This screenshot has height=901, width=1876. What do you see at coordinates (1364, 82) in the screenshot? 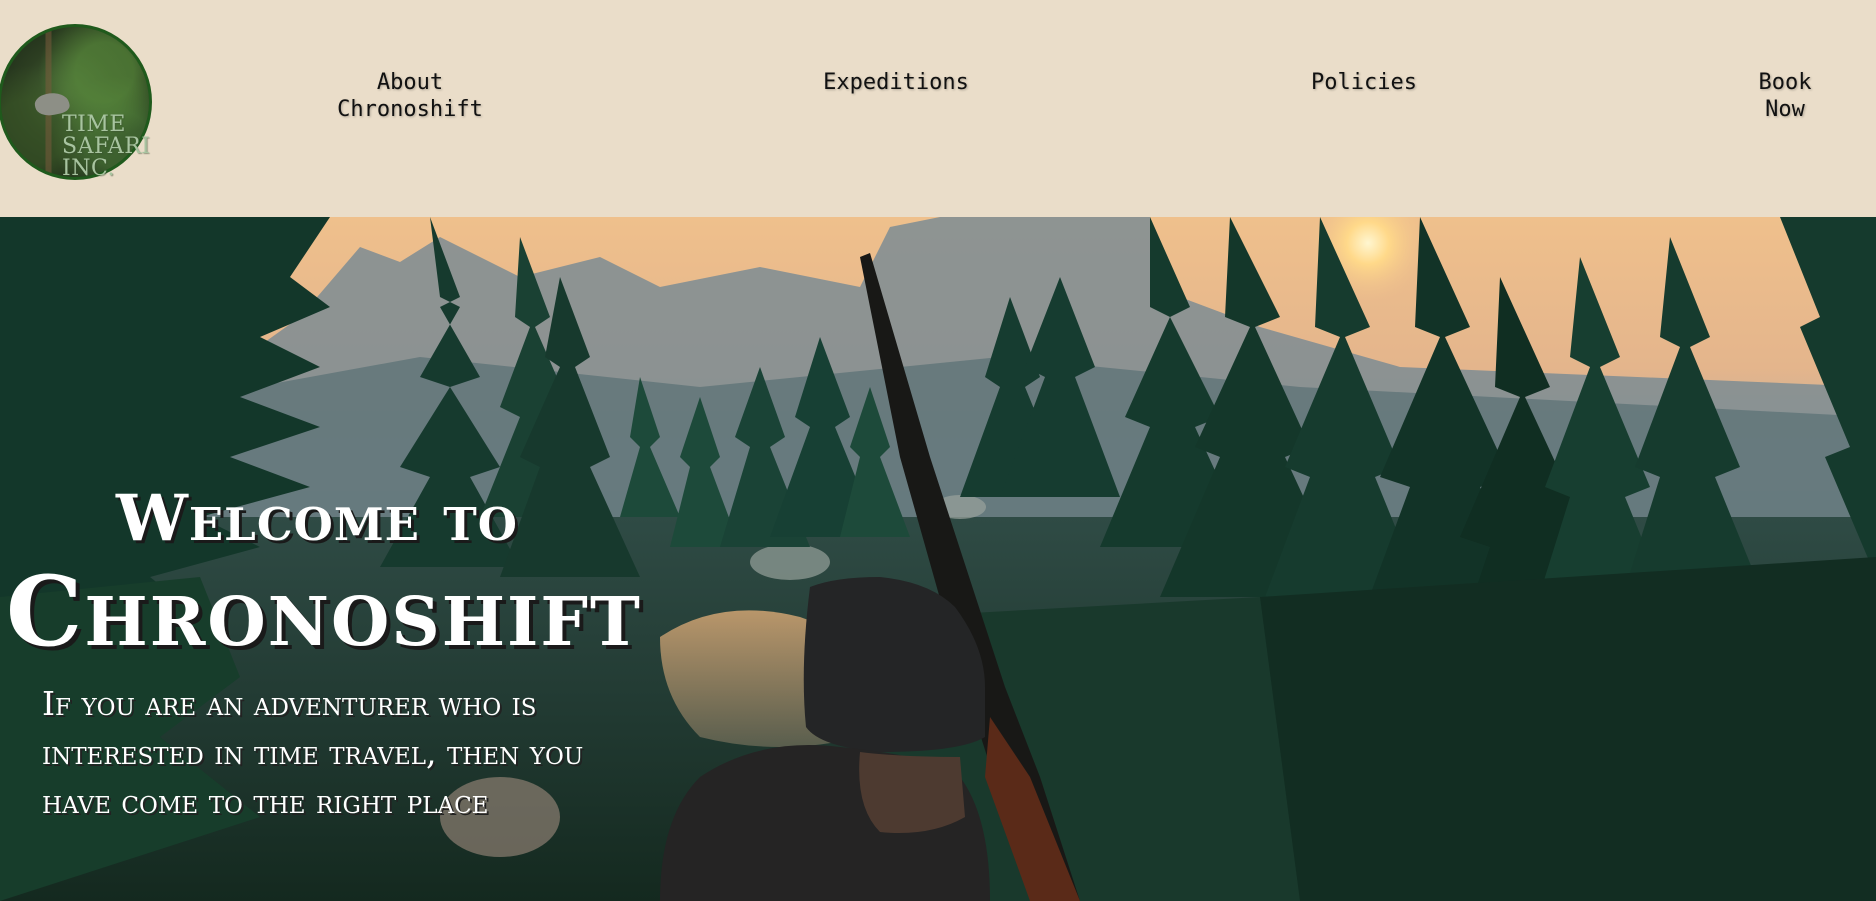
I see `nav-policies: Policies` at bounding box center [1364, 82].